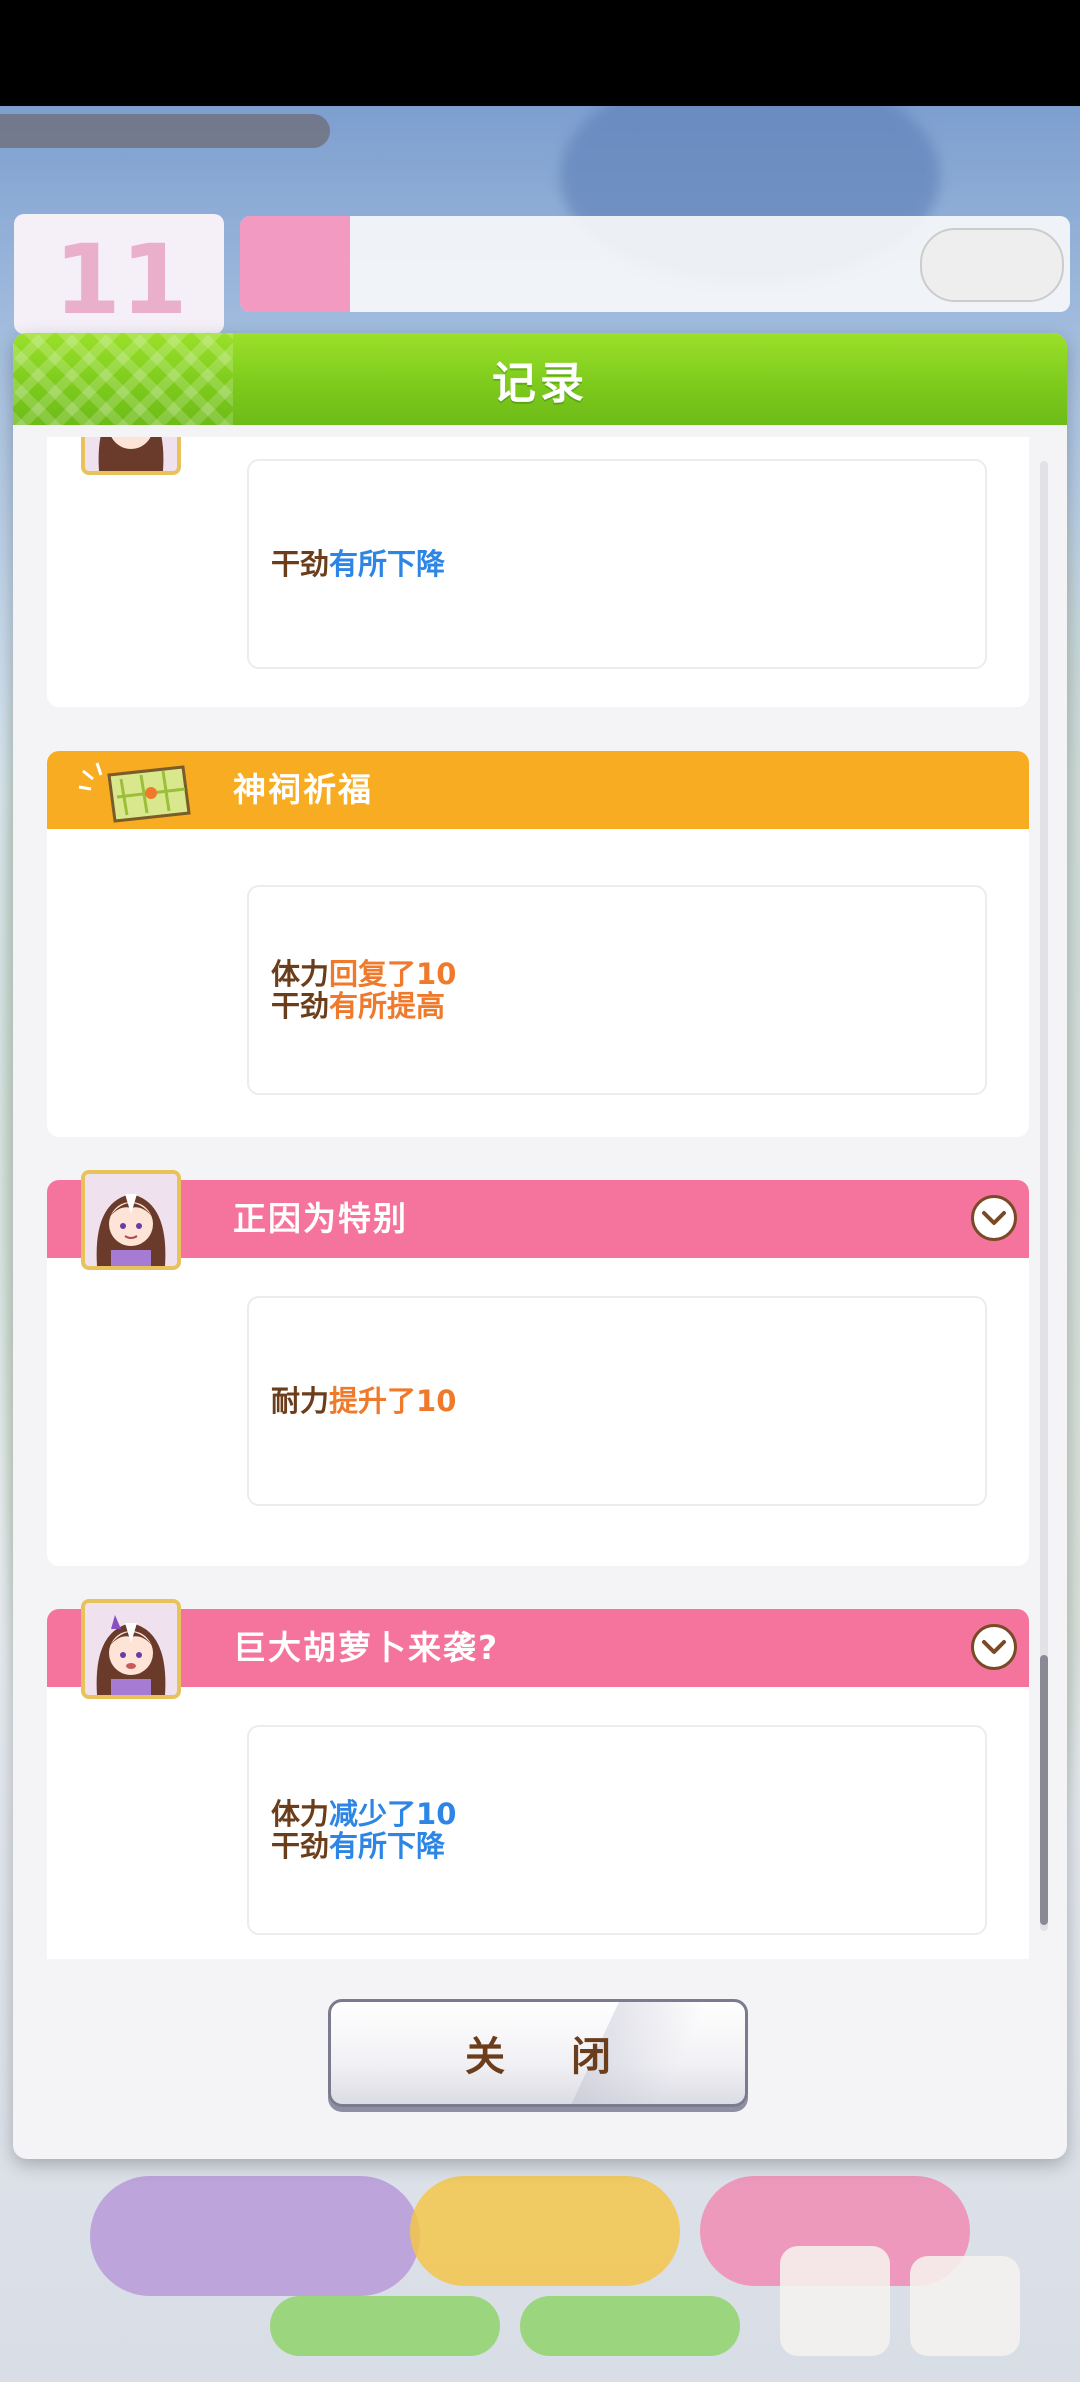 This screenshot has width=1080, height=2382. What do you see at coordinates (134, 792) in the screenshot?
I see `map-scroll-icon` at bounding box center [134, 792].